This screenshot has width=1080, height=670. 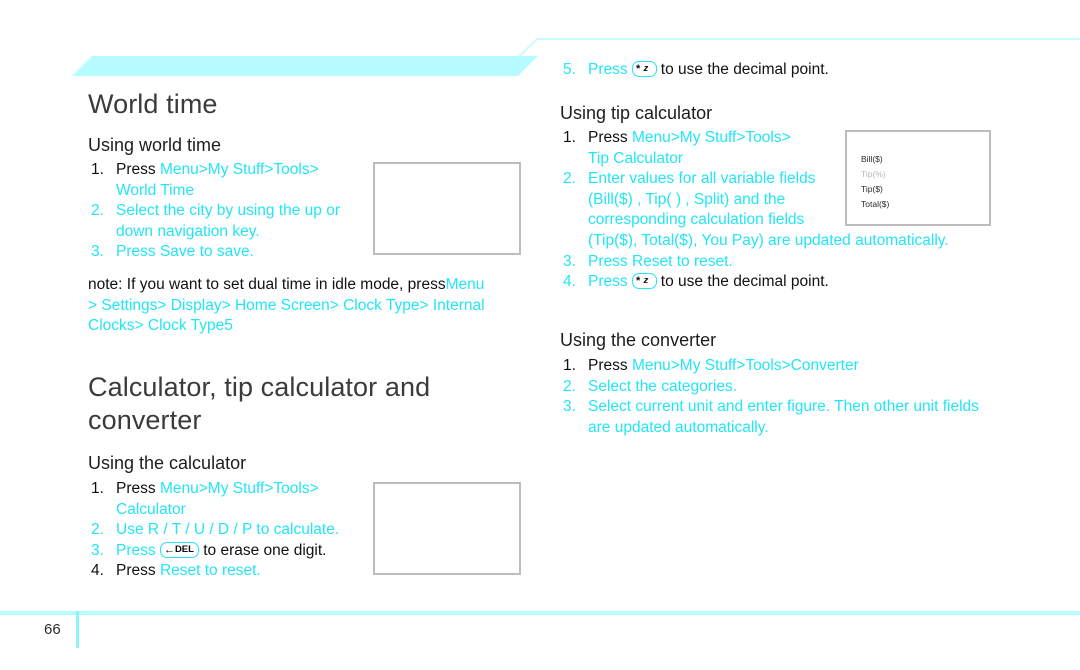 I want to click on step-tip-4: 4. Press * z to use the decimal point., so click(x=818, y=282).